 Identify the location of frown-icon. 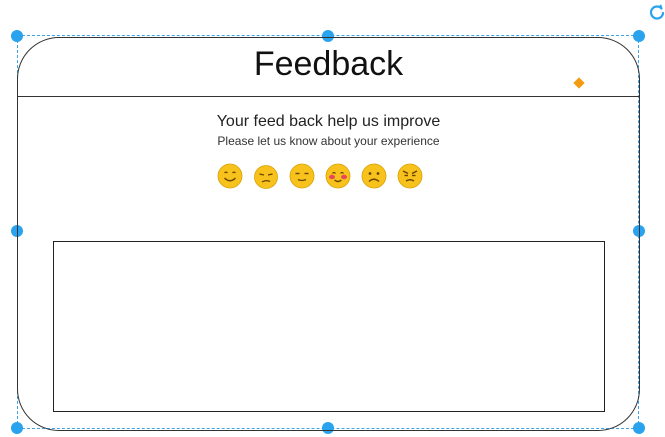
(374, 176).